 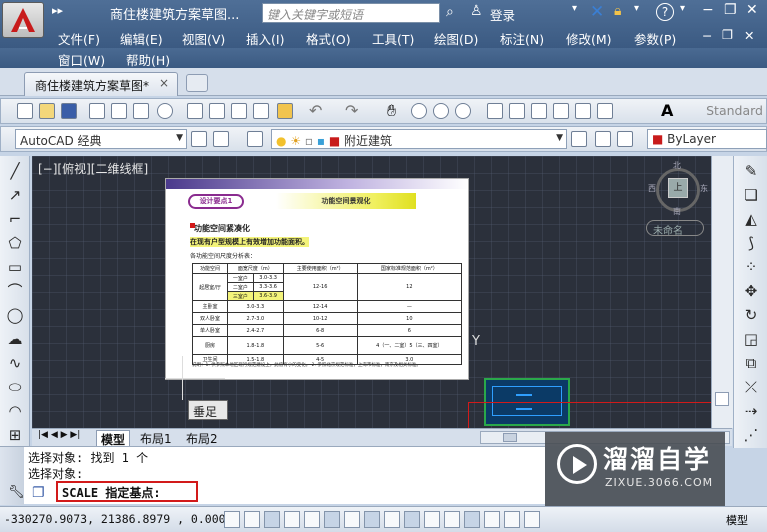 What do you see at coordinates (675, 228) in the screenshot?
I see `ucs-menu: 未命名` at bounding box center [675, 228].